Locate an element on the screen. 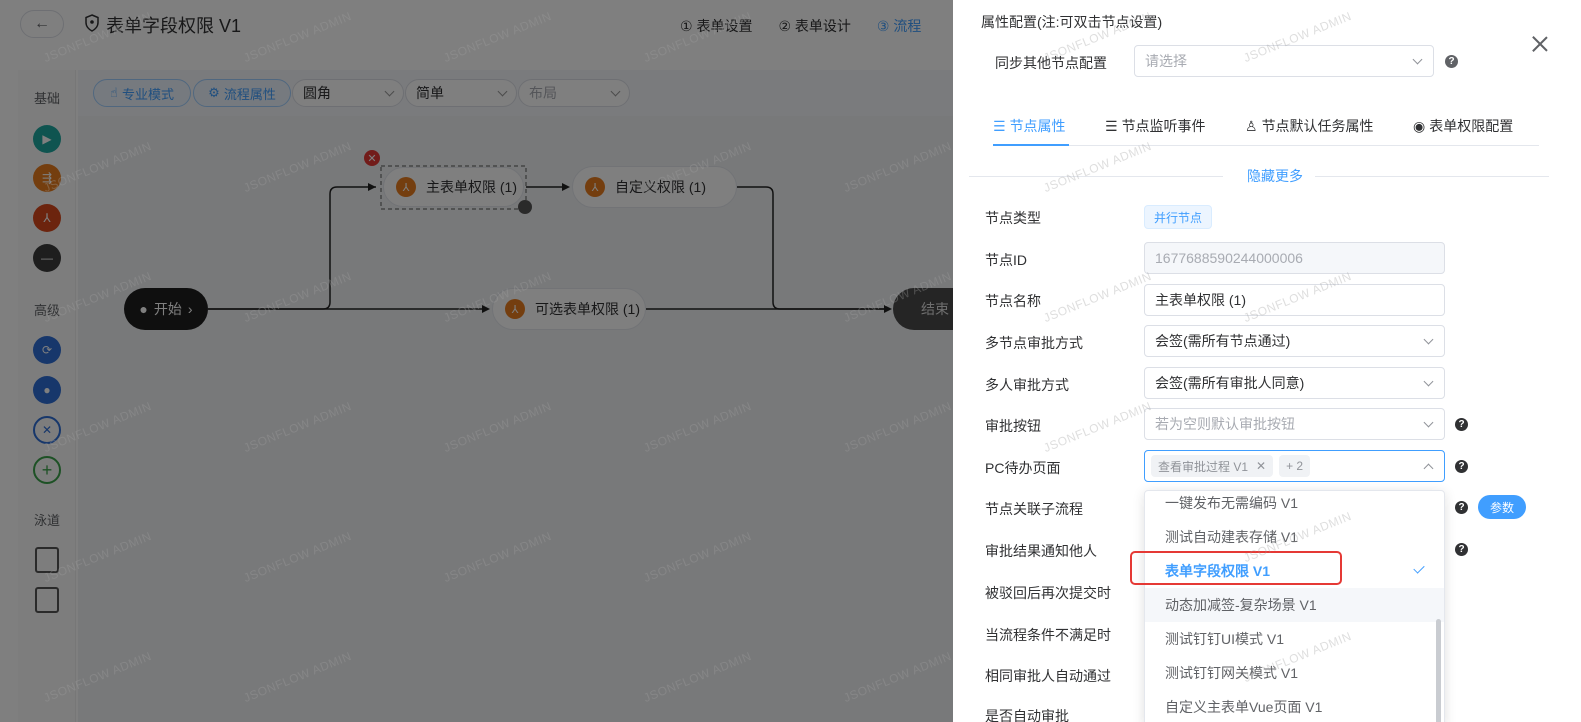 This screenshot has width=1581, height=722. tab-node-listeners: ☰ 节点监听事件 is located at coordinates (1155, 126).